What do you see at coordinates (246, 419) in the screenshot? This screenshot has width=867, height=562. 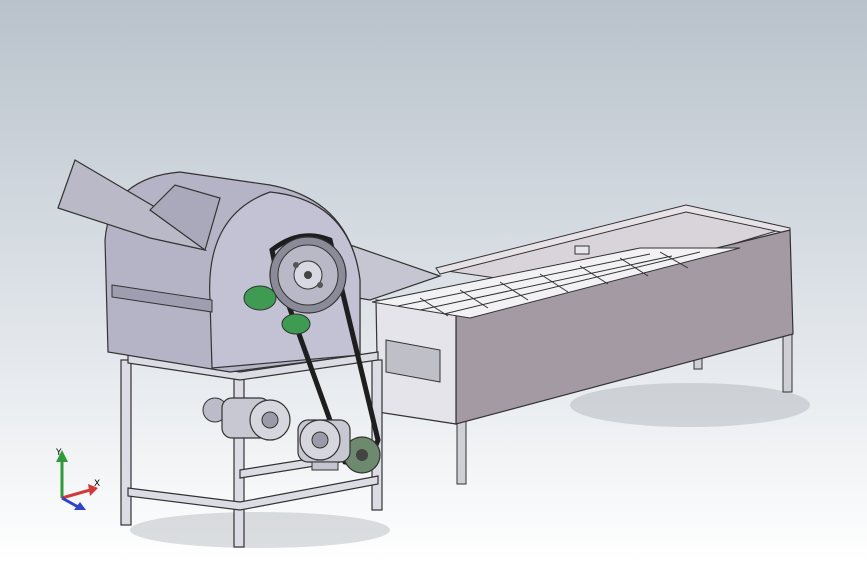 I see `motor-left` at bounding box center [246, 419].